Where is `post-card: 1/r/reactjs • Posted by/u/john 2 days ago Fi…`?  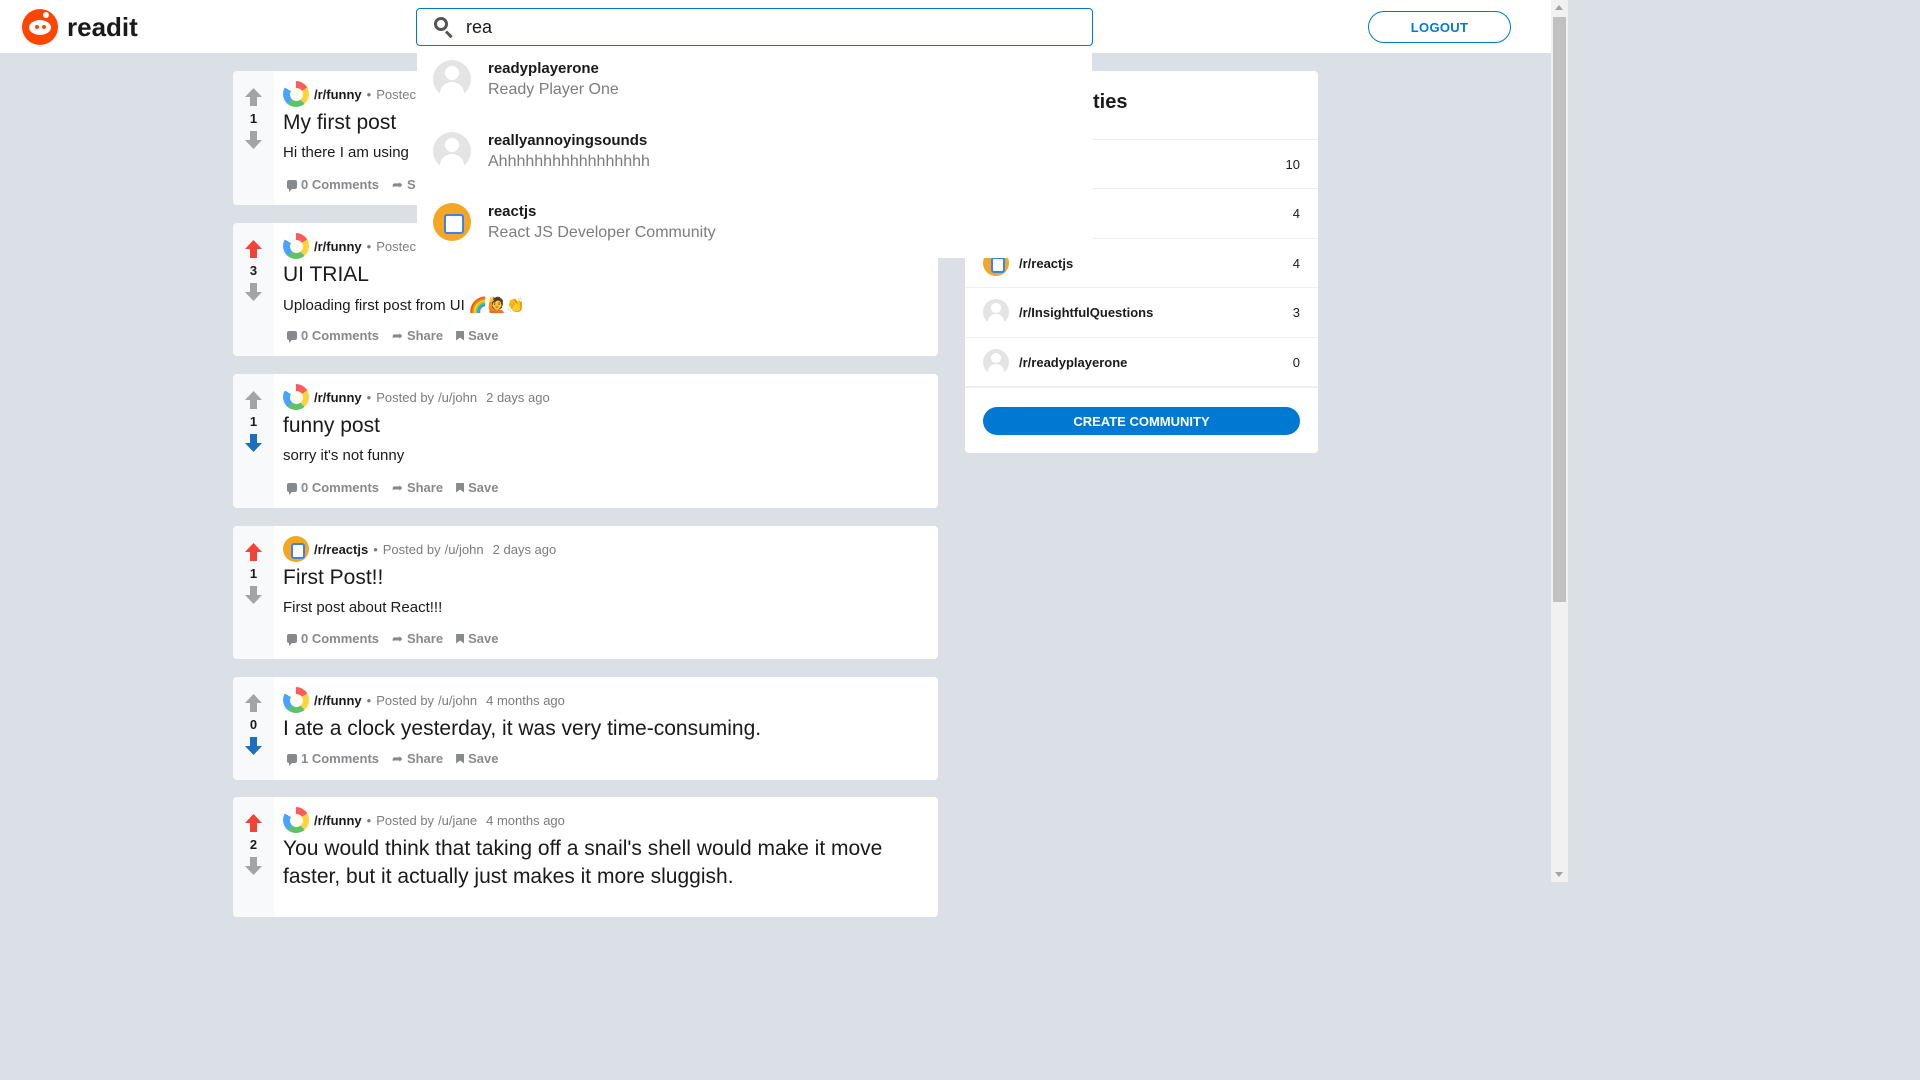 post-card: 1/r/reactjs • Posted by/u/john 2 days ago Fi… is located at coordinates (585, 592).